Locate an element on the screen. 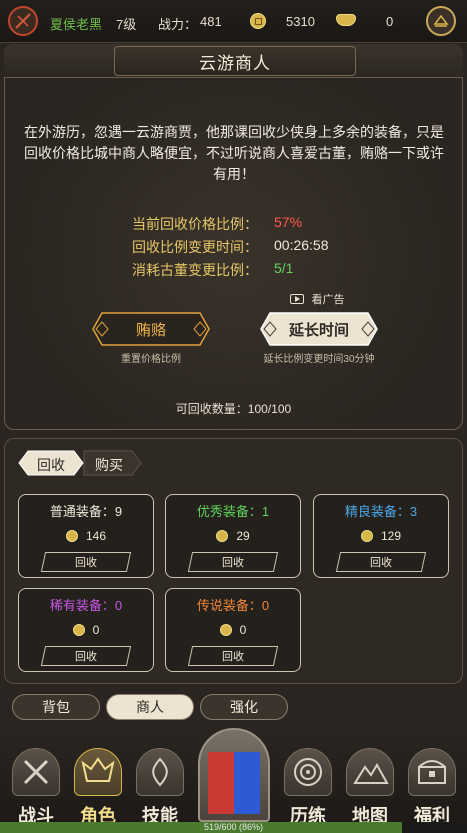 Image resolution: width=467 pixels, height=833 pixels. equipment-price: 129 is located at coordinates (381, 536).